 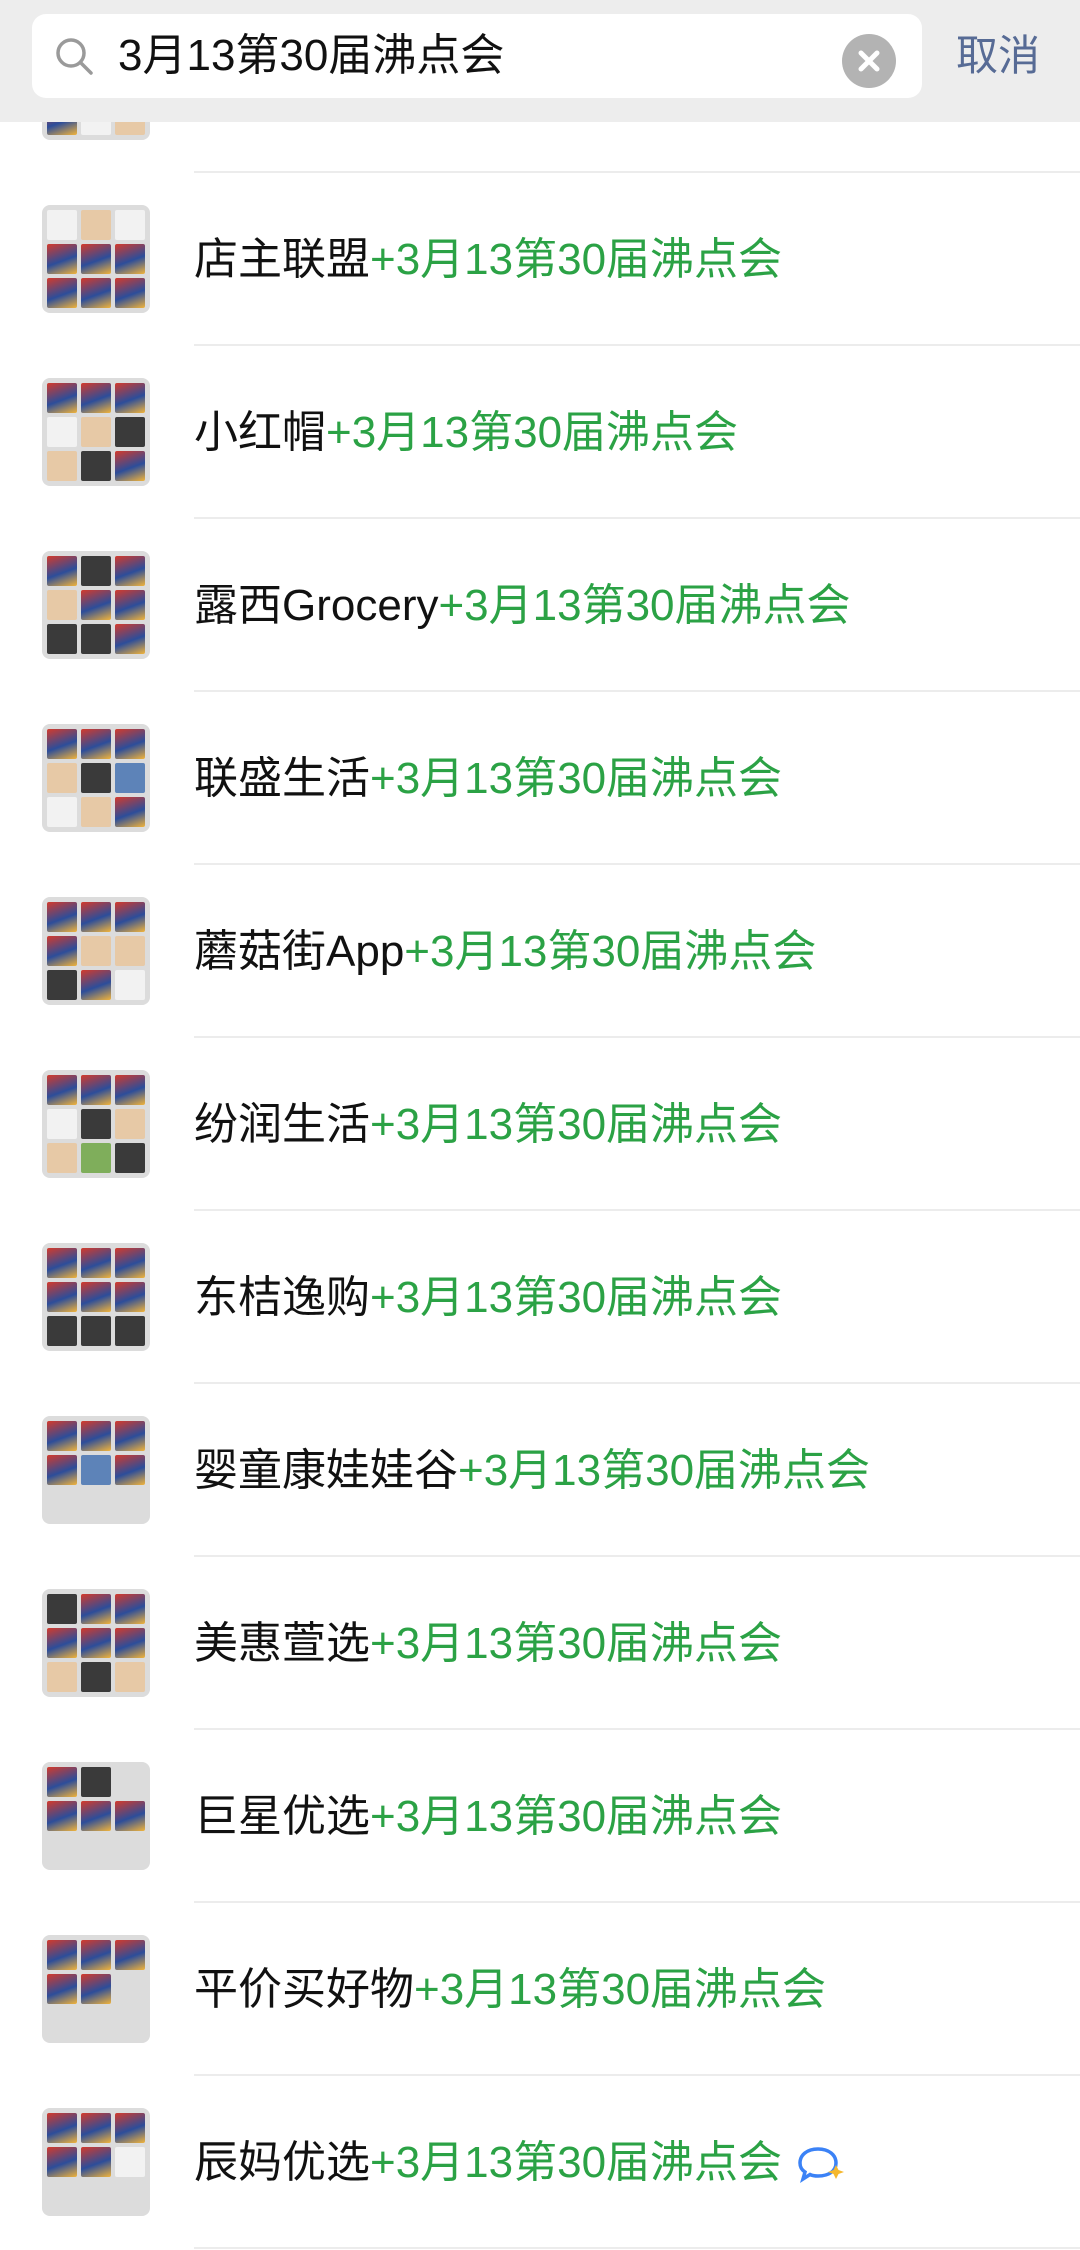 What do you see at coordinates (316, 605) in the screenshot?
I see `group-name: 露西Grocery` at bounding box center [316, 605].